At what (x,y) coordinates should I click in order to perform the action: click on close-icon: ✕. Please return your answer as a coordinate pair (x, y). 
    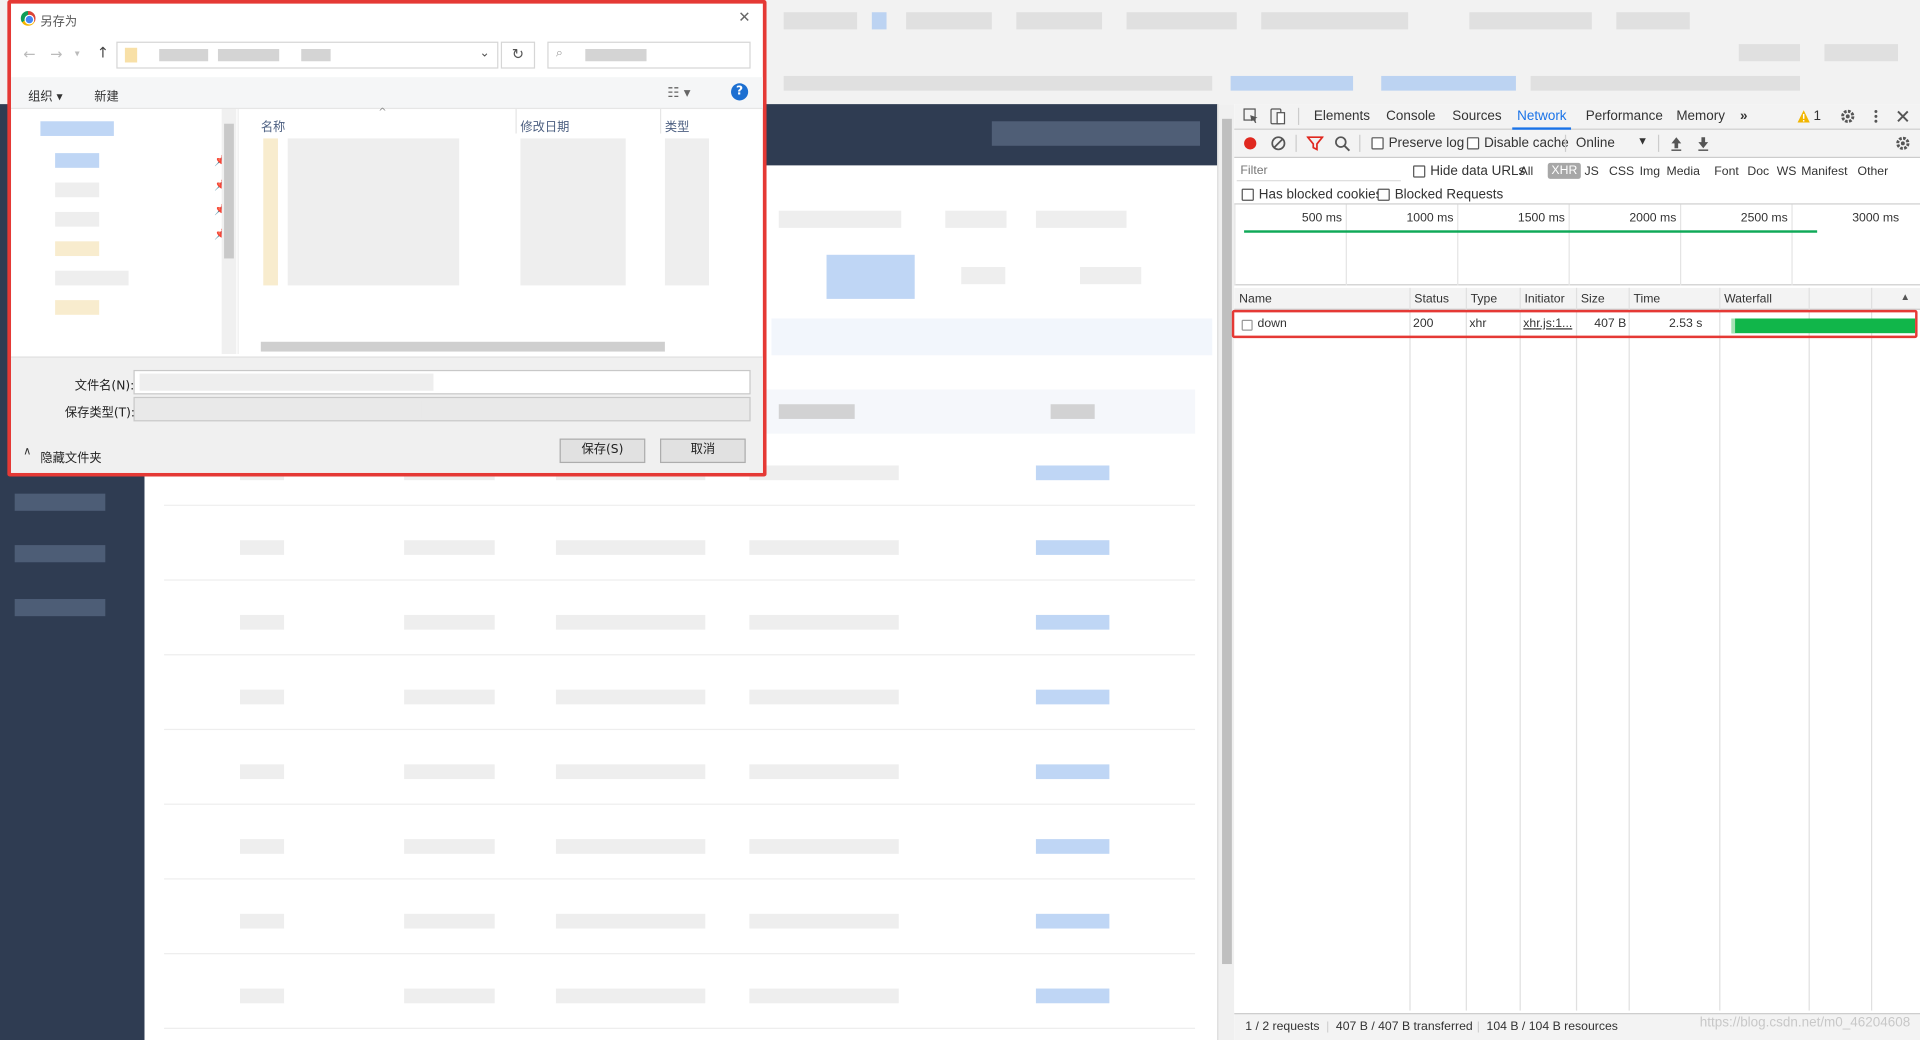
    Looking at the image, I should click on (744, 17).